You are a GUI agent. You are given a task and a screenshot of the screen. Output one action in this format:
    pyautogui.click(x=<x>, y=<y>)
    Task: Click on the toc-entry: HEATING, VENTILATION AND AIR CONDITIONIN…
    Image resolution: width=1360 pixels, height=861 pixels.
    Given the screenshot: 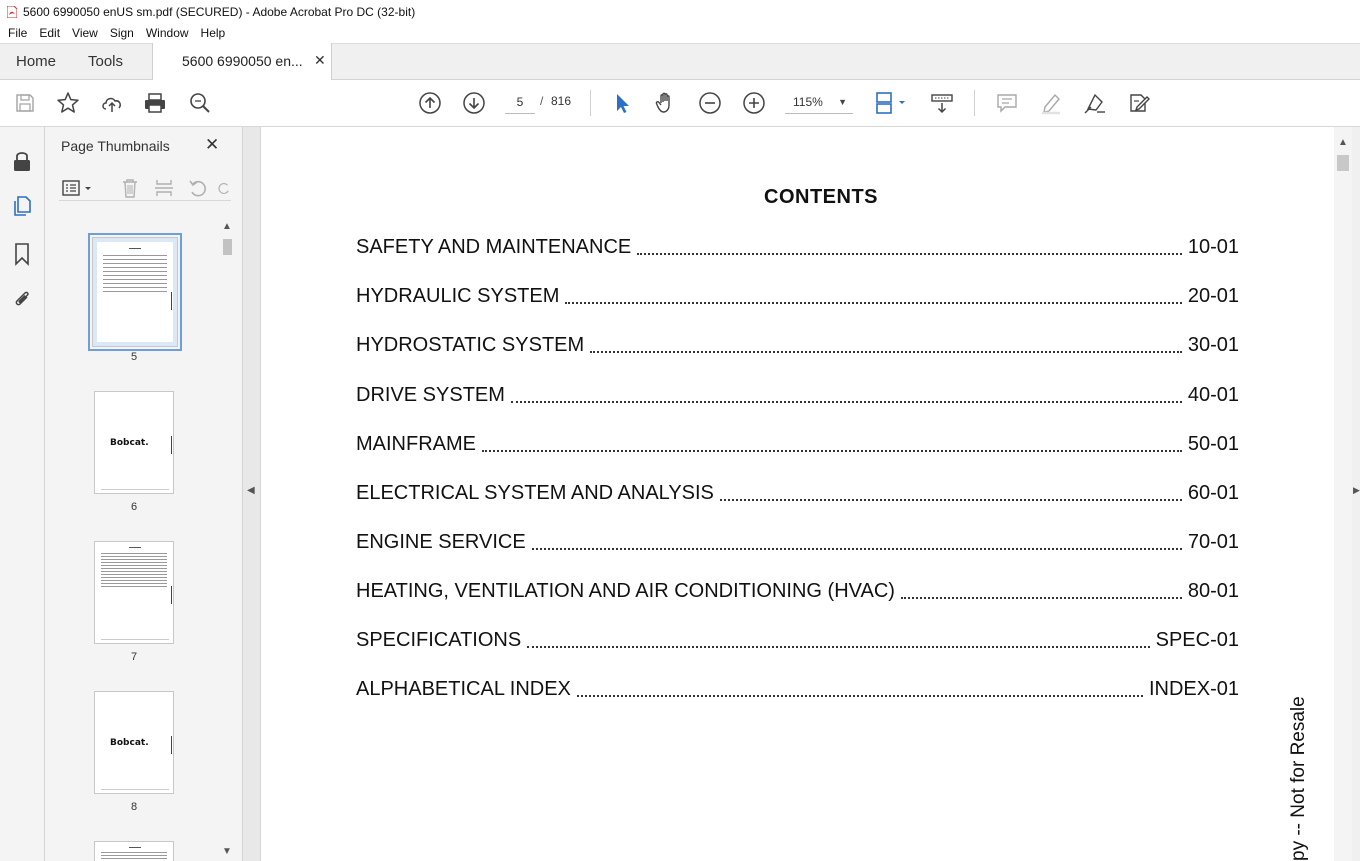 What is the action you would take?
    pyautogui.click(x=797, y=590)
    